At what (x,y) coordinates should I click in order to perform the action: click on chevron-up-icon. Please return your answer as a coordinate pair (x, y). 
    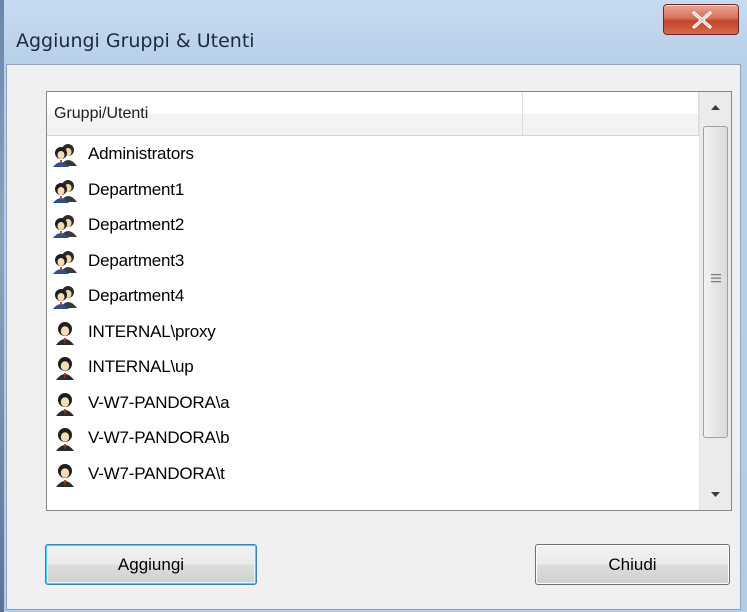
    Looking at the image, I should click on (715, 107).